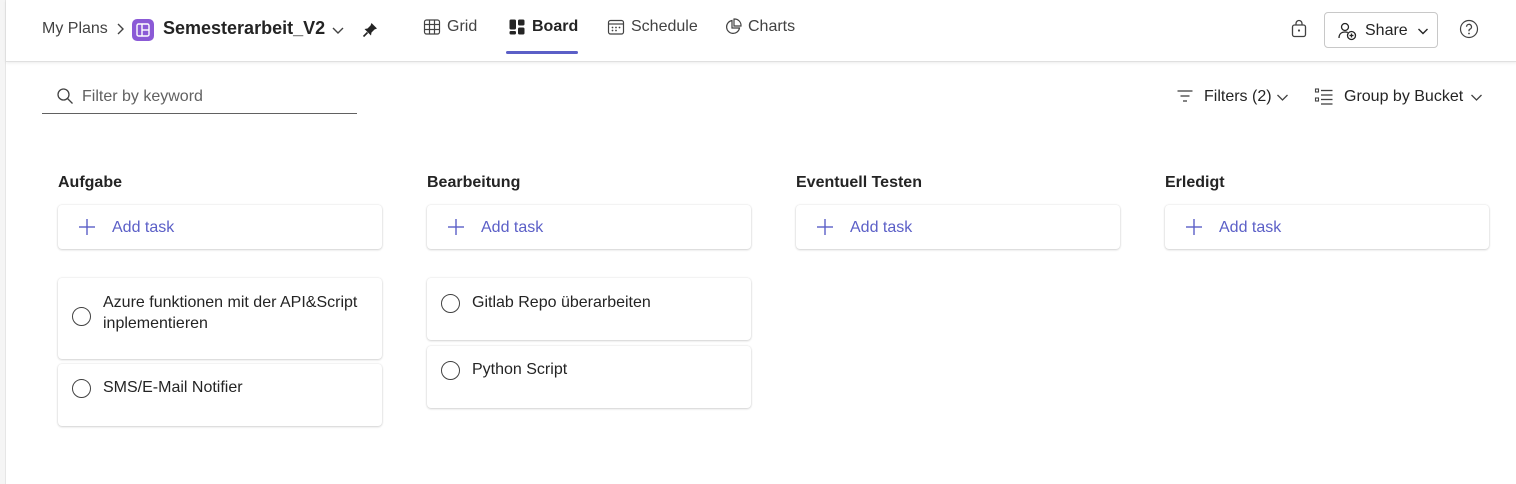 This screenshot has width=1516, height=484. Describe the element at coordinates (1299, 29) in the screenshot. I see `shopping-bag-icon` at that location.